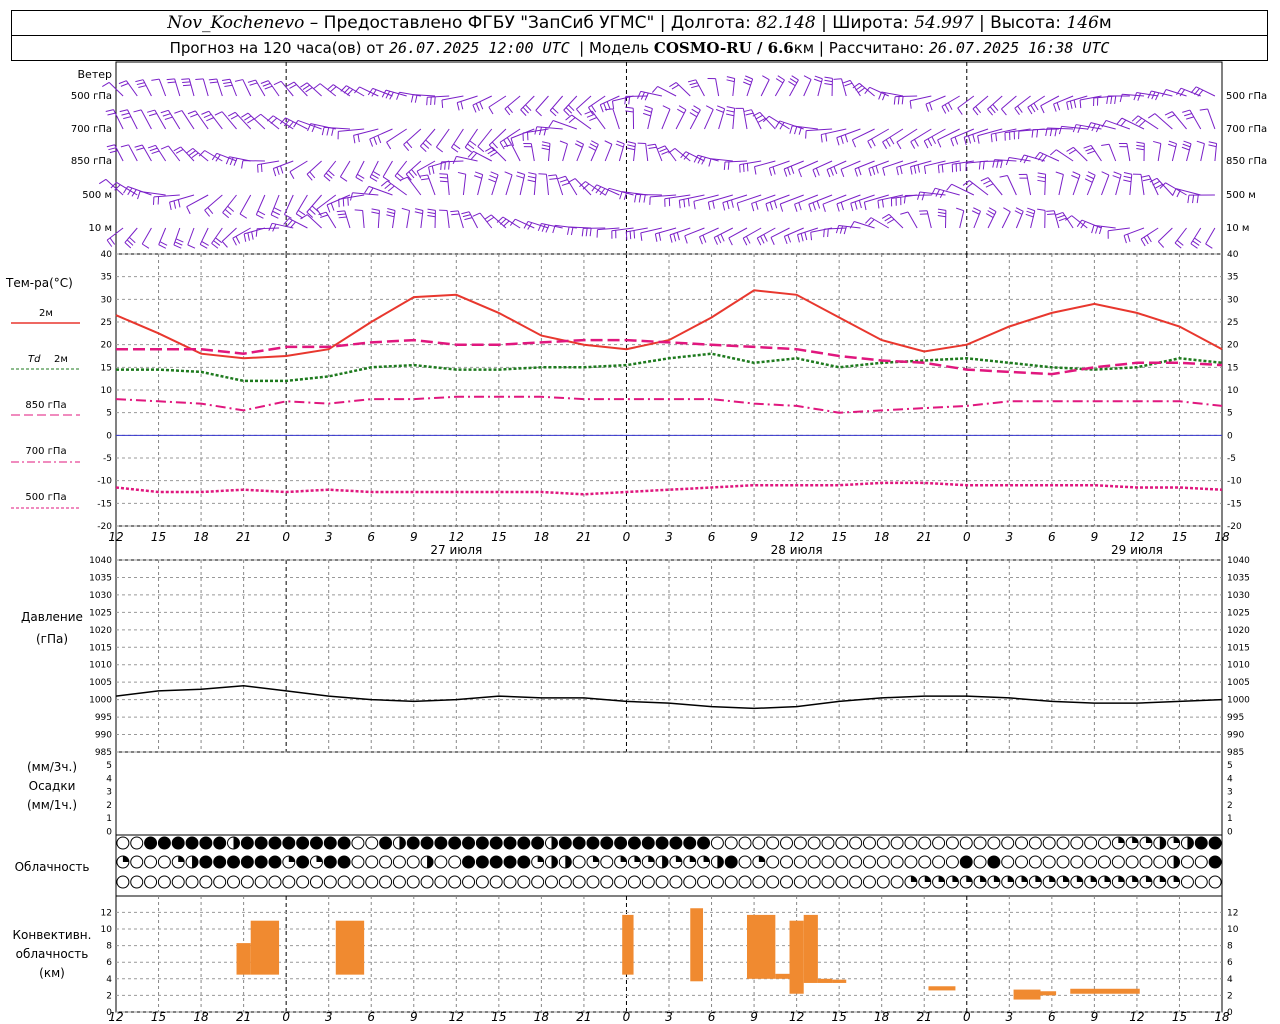 The width and height of the screenshot is (1280, 1024). Describe the element at coordinates (1230, 766) in the screenshot. I see `precip-tick-right: 5` at that location.